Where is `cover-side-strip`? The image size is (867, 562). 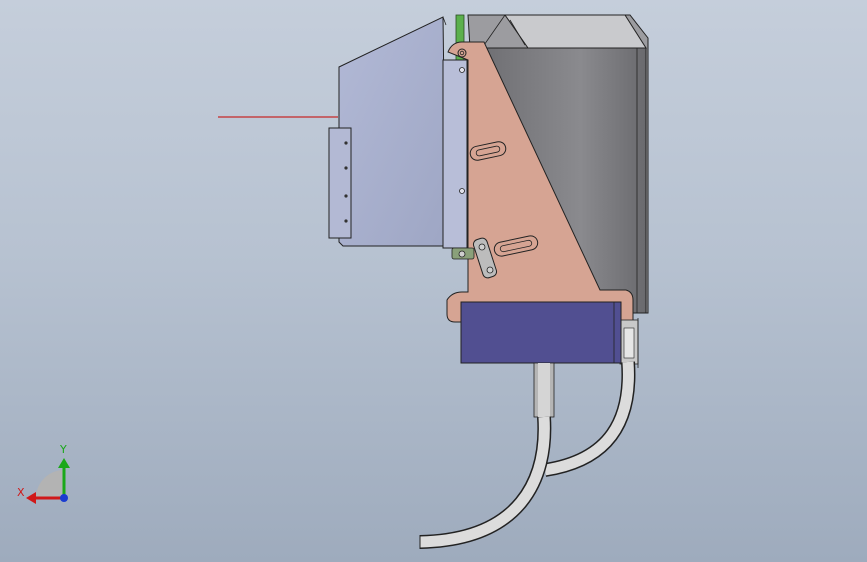
cover-side-strip is located at coordinates (455, 154).